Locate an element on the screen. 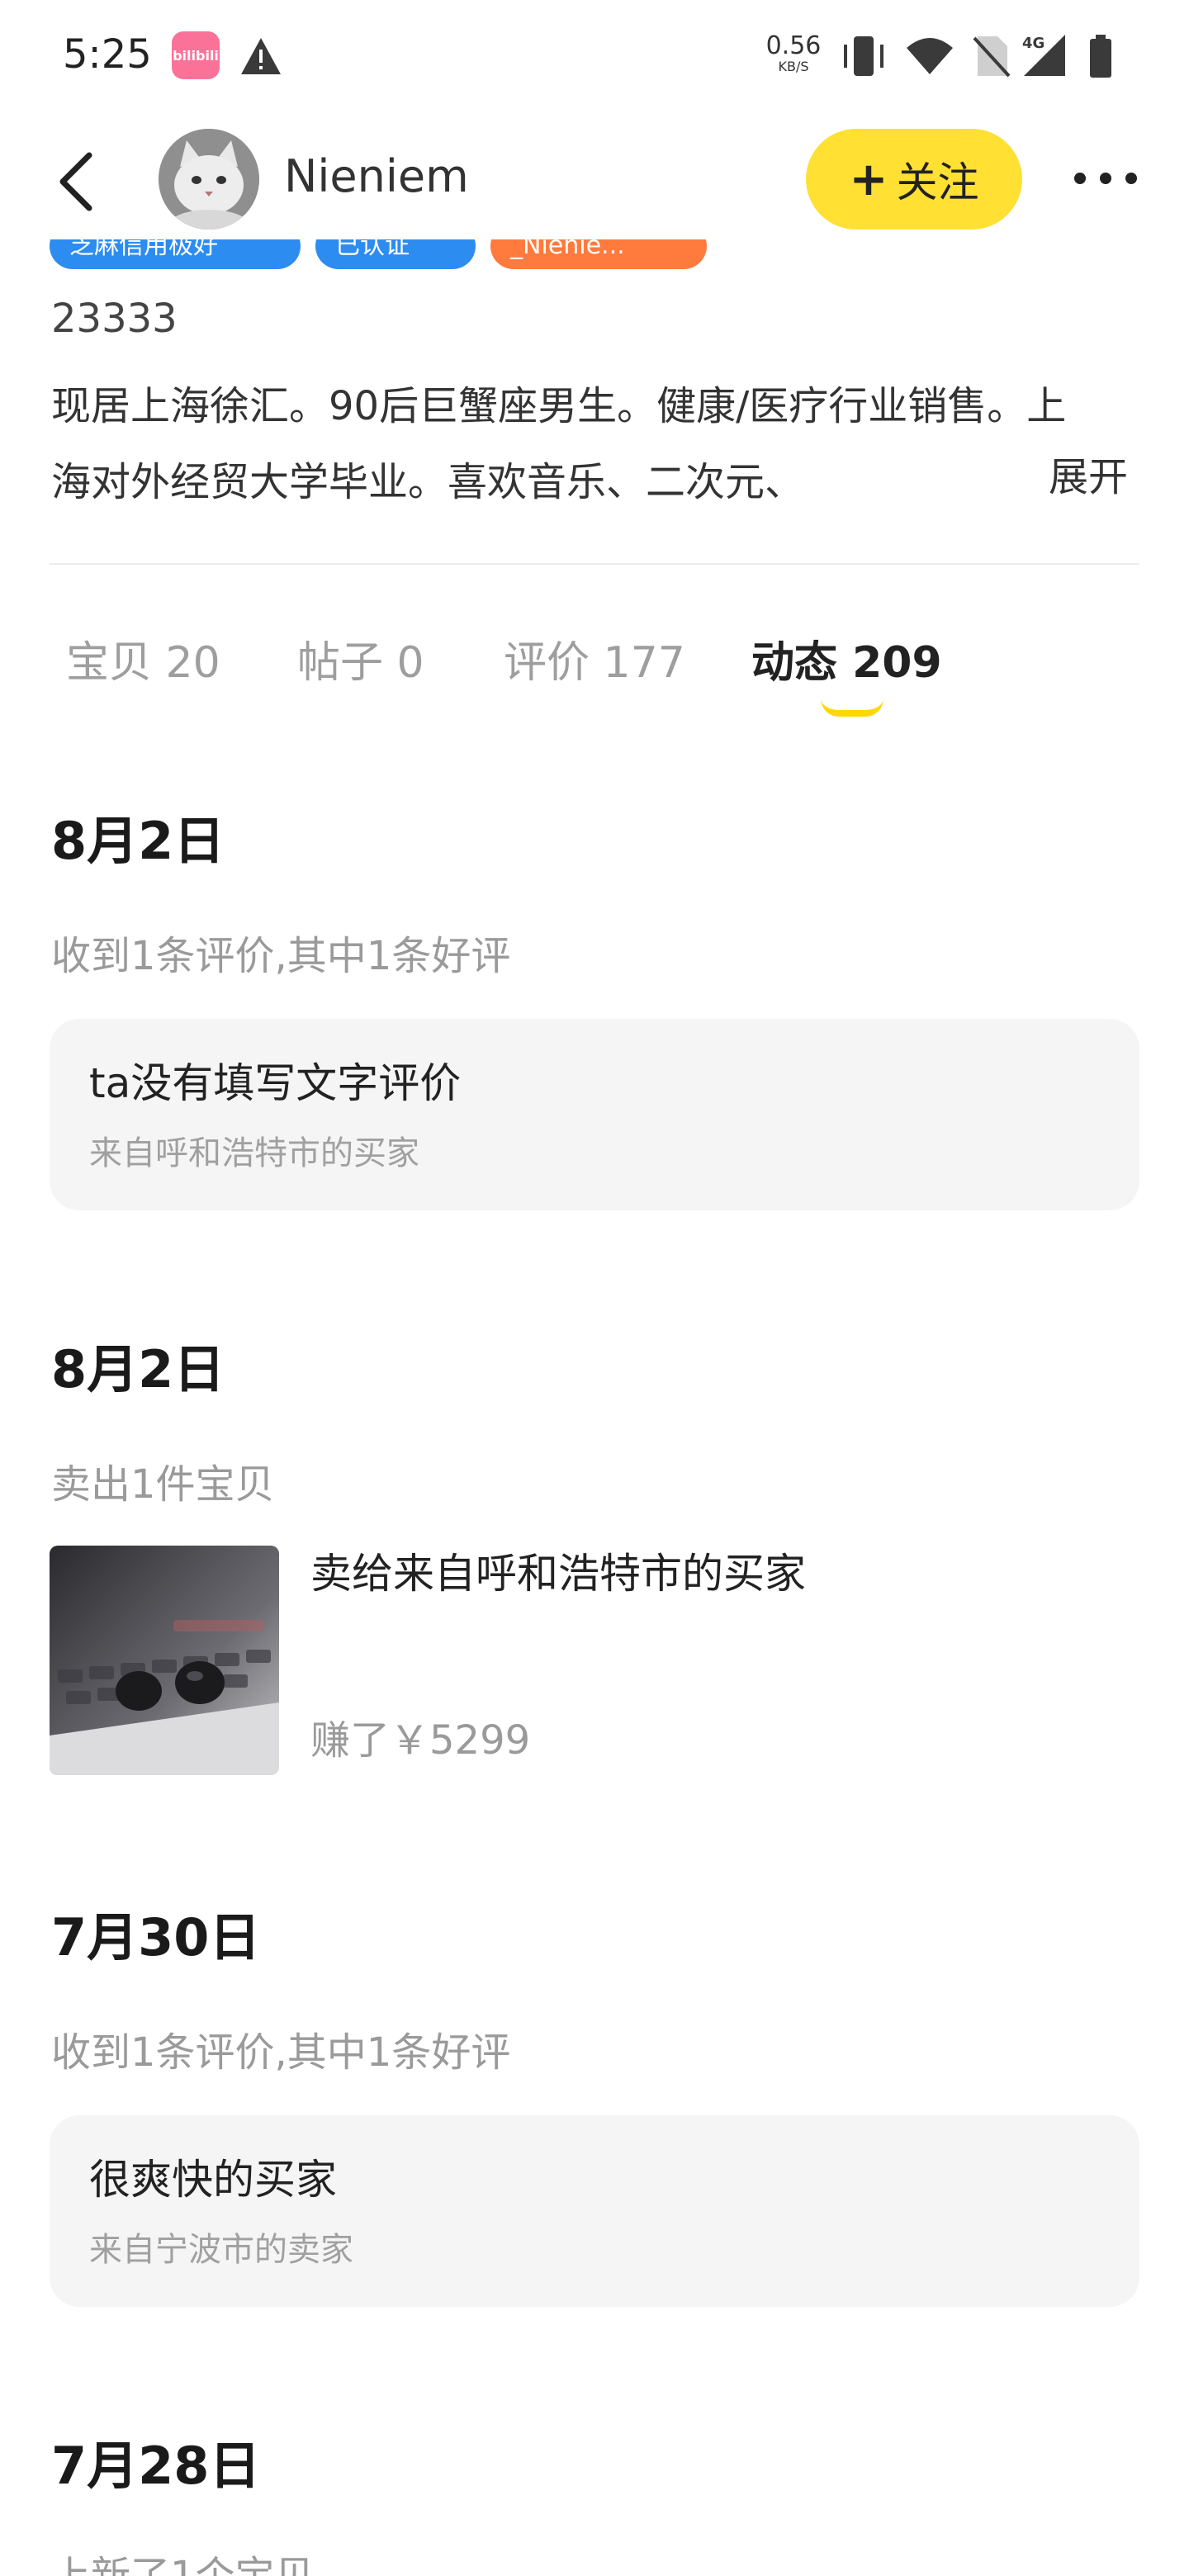 This screenshot has width=1189, height=2576. more-options-icon is located at coordinates (1105, 178).